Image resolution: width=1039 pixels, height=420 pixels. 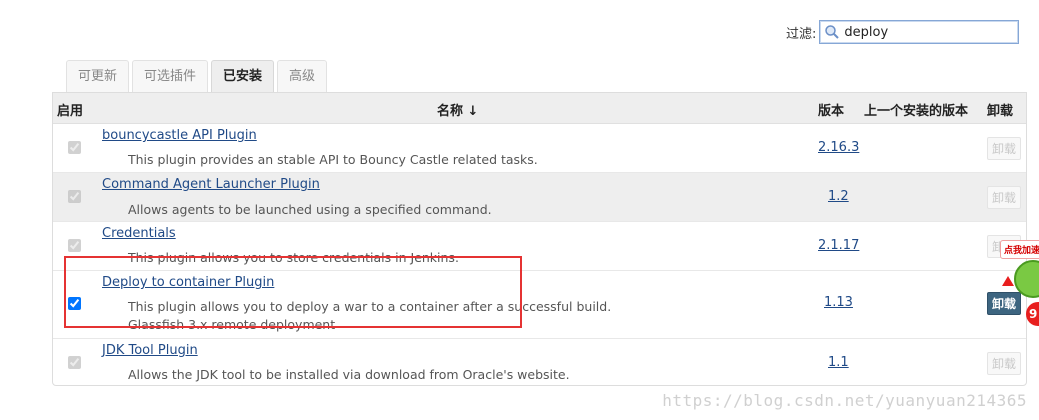 What do you see at coordinates (457, 109) in the screenshot?
I see `header-name: 名称 ↓` at bounding box center [457, 109].